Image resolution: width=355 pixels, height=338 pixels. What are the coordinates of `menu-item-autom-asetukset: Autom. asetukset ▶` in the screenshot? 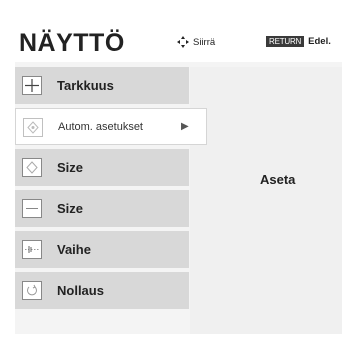 It's located at (111, 126).